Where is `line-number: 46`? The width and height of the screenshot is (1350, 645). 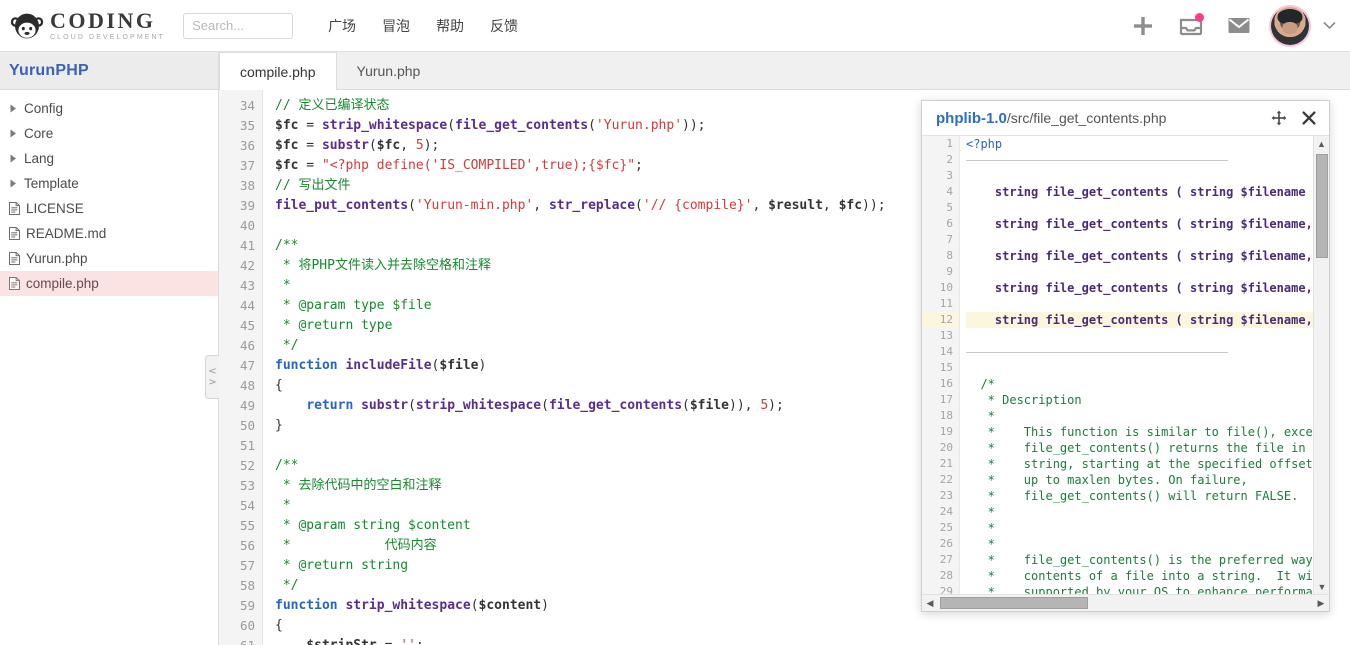
line-number: 46 is located at coordinates (247, 345).